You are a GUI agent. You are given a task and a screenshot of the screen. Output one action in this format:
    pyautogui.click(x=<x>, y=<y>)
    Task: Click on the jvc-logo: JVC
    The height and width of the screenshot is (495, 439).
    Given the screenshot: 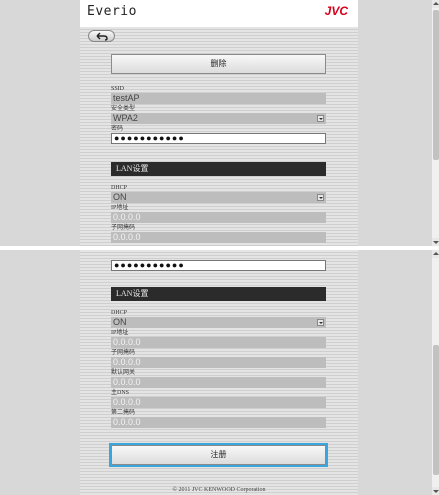 What is the action you would take?
    pyautogui.click(x=336, y=11)
    